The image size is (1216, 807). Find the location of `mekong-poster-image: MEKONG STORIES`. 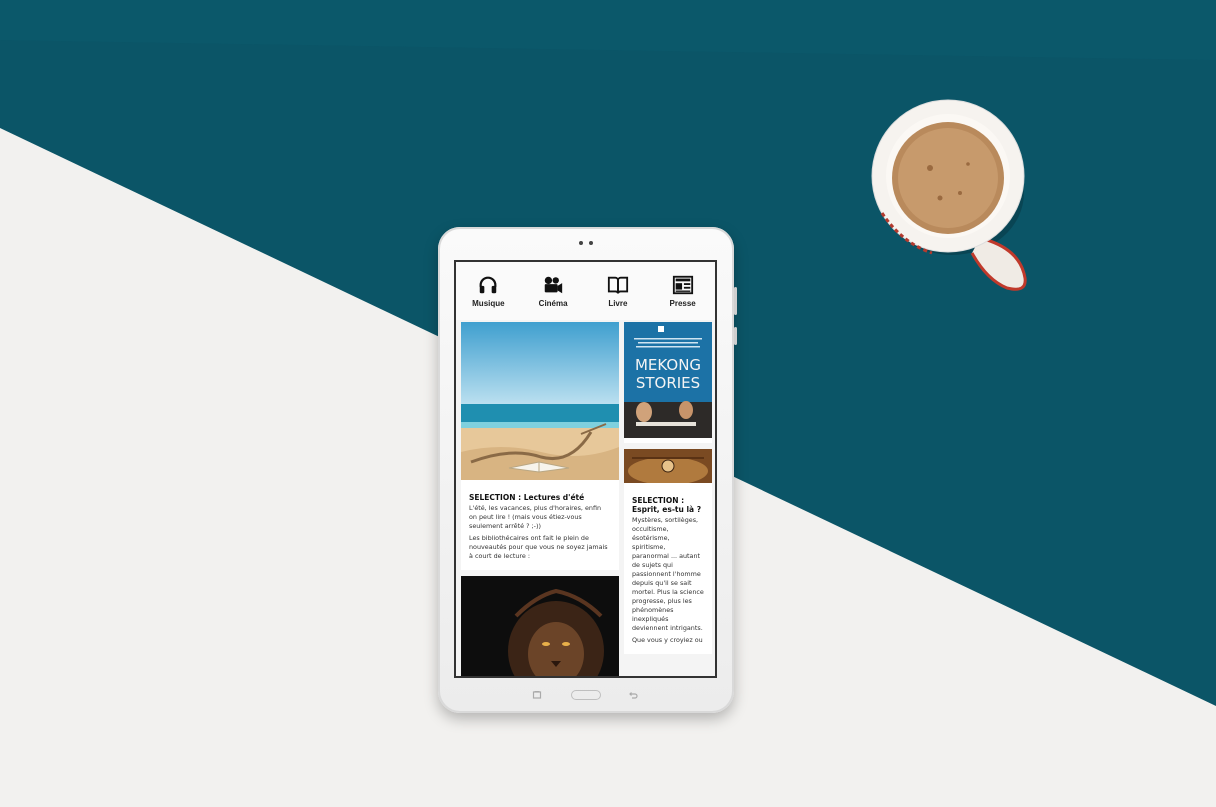

mekong-poster-image: MEKONG STORIES is located at coordinates (668, 380).